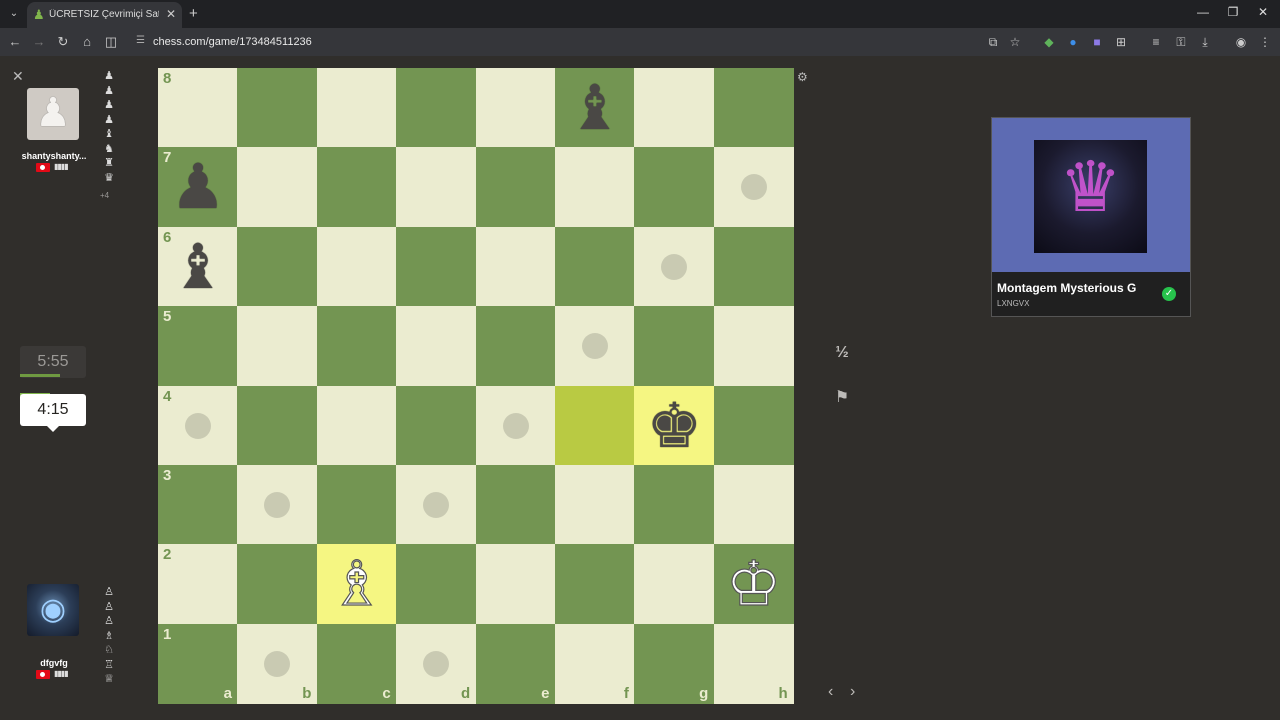 Image resolution: width=1280 pixels, height=720 pixels. Describe the element at coordinates (595, 108) in the screenshot. I see `black-piece-f8: ♝` at that location.